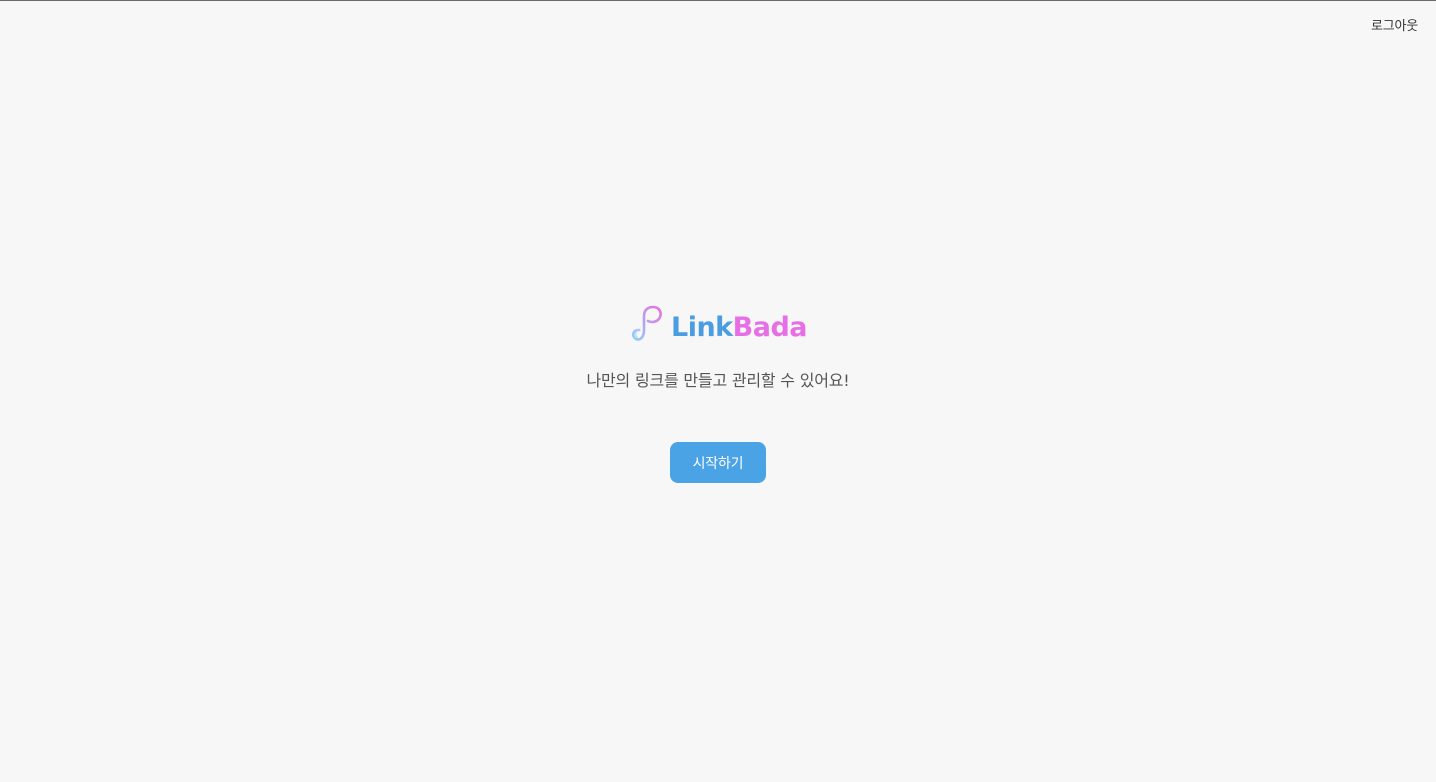 The width and height of the screenshot is (1436, 782). What do you see at coordinates (770, 327) in the screenshot?
I see `logo-word-bada: Bada` at bounding box center [770, 327].